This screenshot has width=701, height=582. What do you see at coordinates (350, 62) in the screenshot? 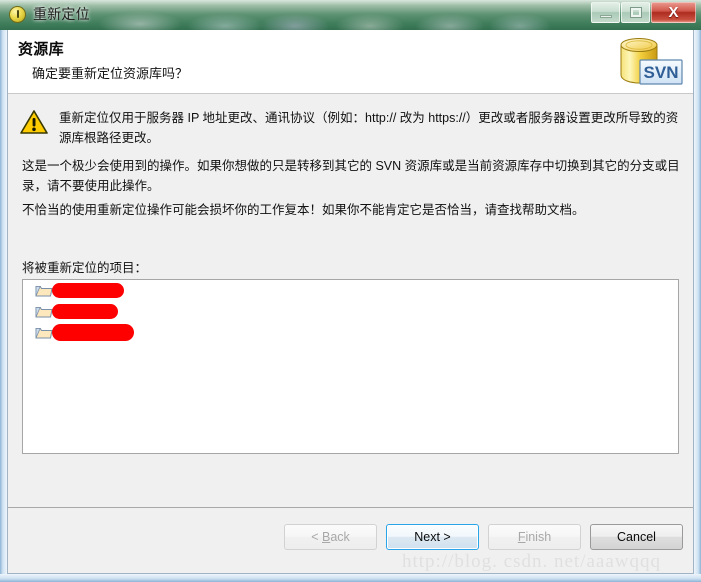
I see `wizard-page-header: 资源库 确定要重新定位资源库吗？ SVN` at bounding box center [350, 62].